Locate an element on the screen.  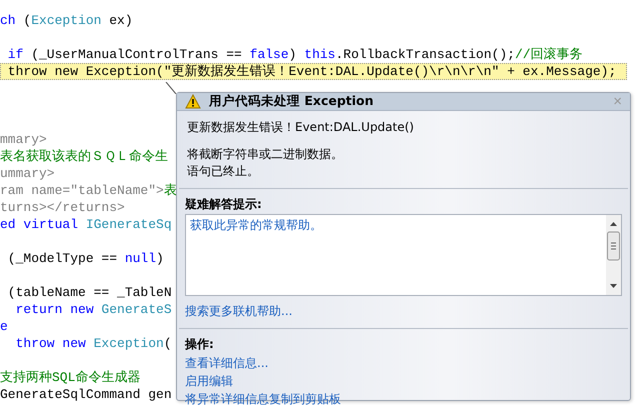
code-line: (_ModelType == null) is located at coordinates (85, 258).